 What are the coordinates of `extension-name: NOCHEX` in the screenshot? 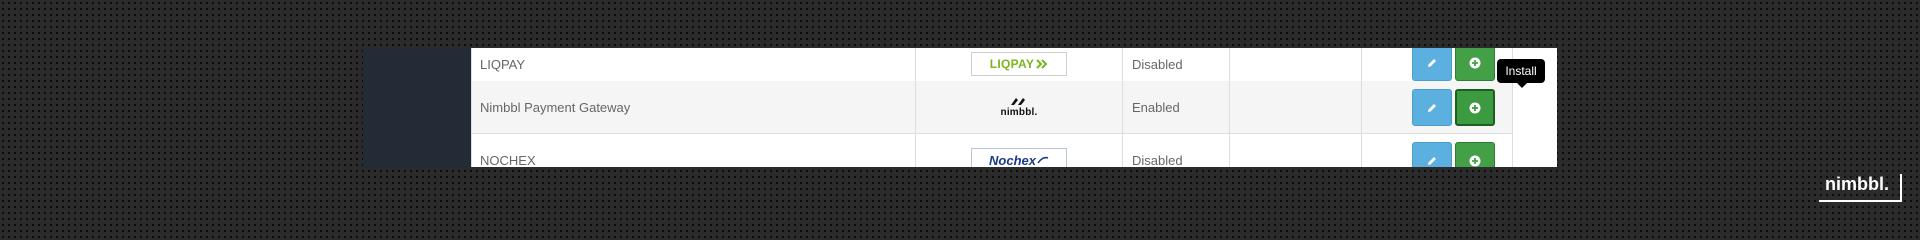 It's located at (508, 160).